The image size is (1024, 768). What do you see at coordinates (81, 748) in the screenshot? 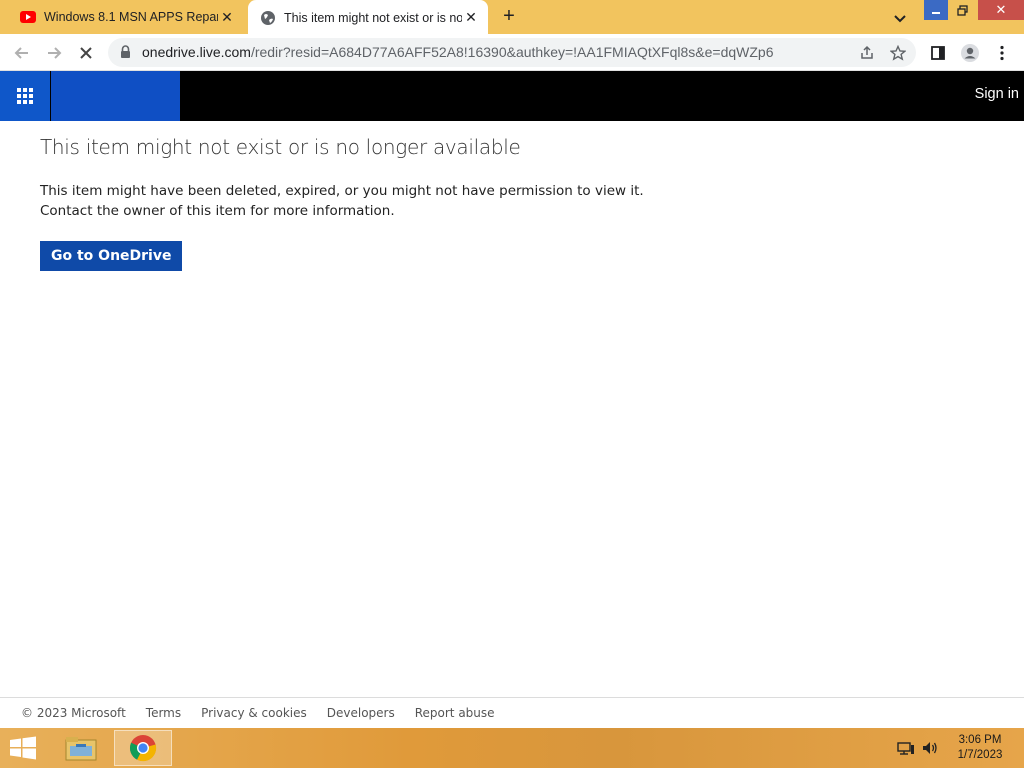
I see `file-explorer-icon` at bounding box center [81, 748].